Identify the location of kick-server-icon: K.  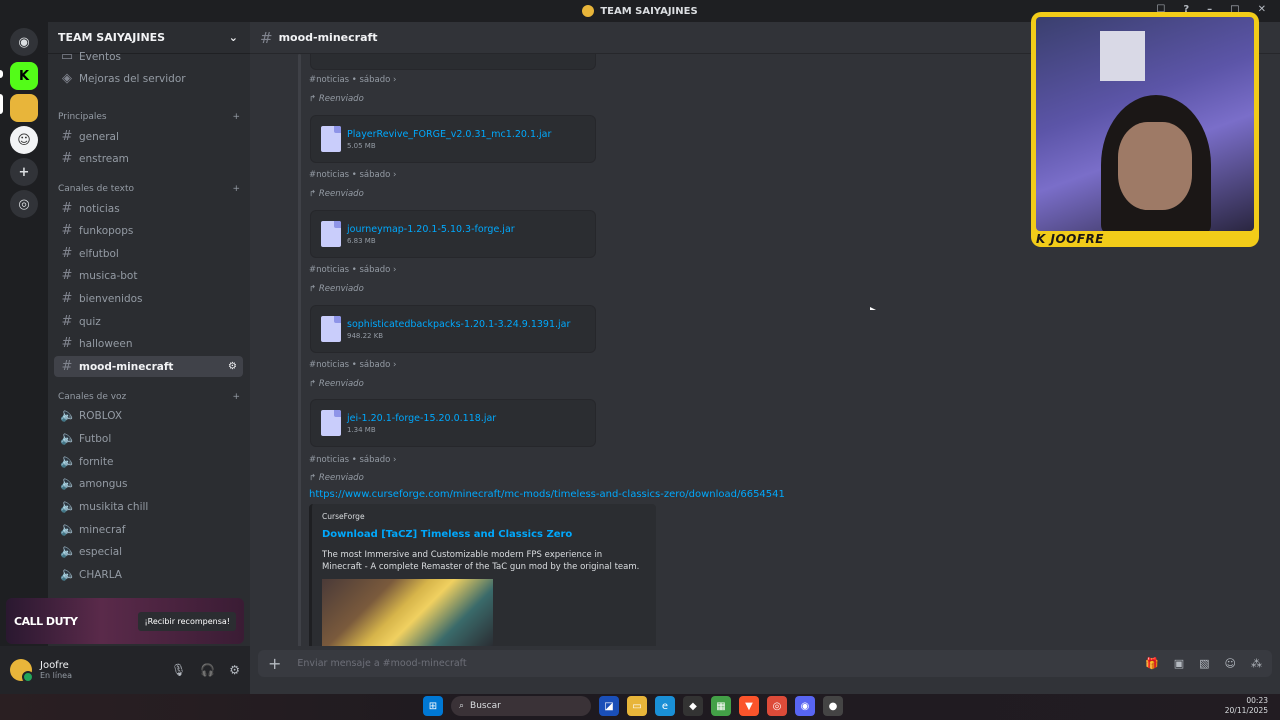
(24, 76).